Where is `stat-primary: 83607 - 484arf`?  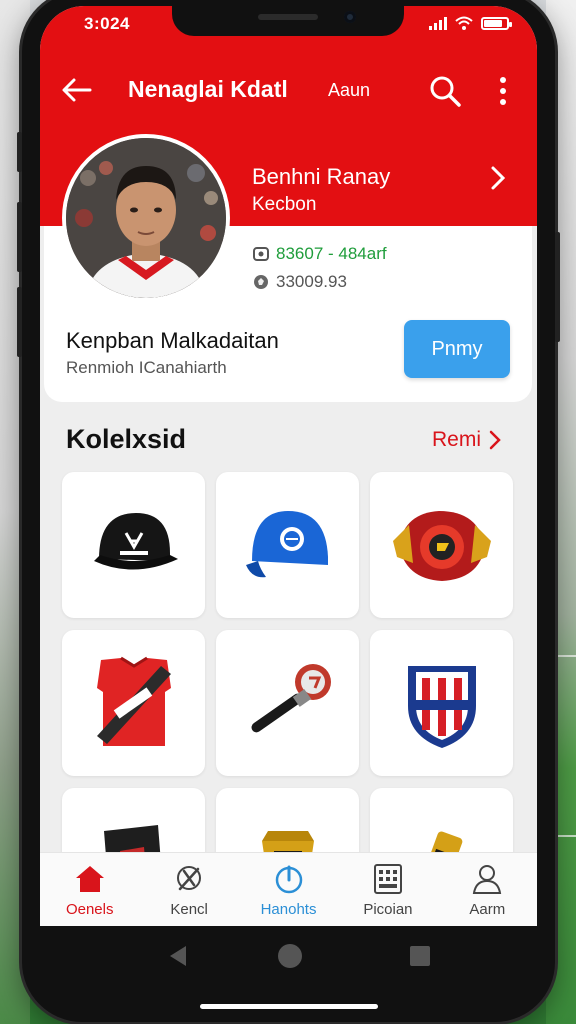
stat-primary: 83607 - 484arf is located at coordinates (319, 254).